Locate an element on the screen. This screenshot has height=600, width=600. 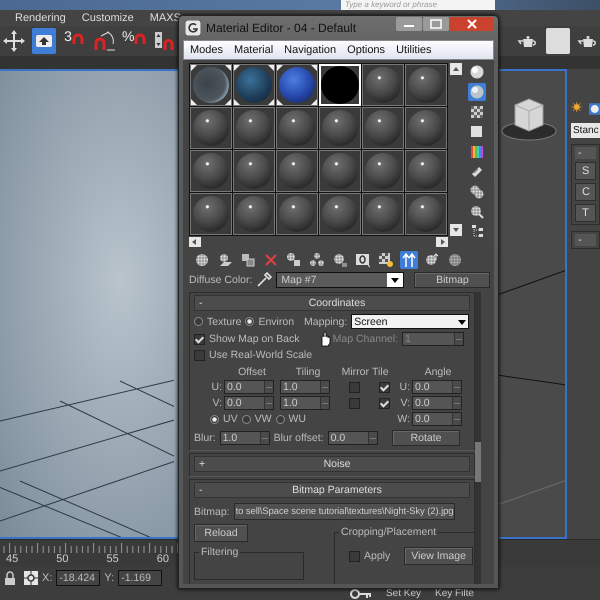
move-arrows-icon is located at coordinates (14, 41).